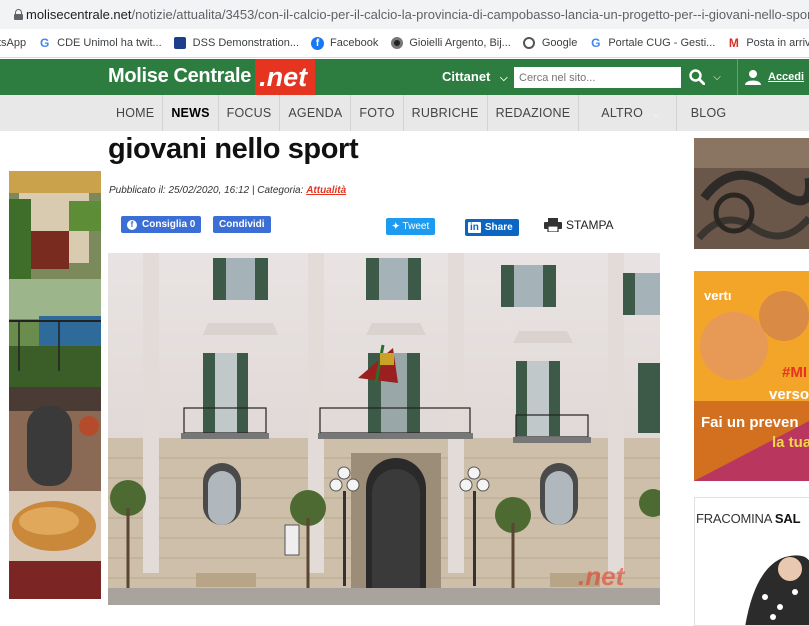 The image size is (809, 626). I want to click on facebook-like-button: f Consiglia 0, so click(161, 224).